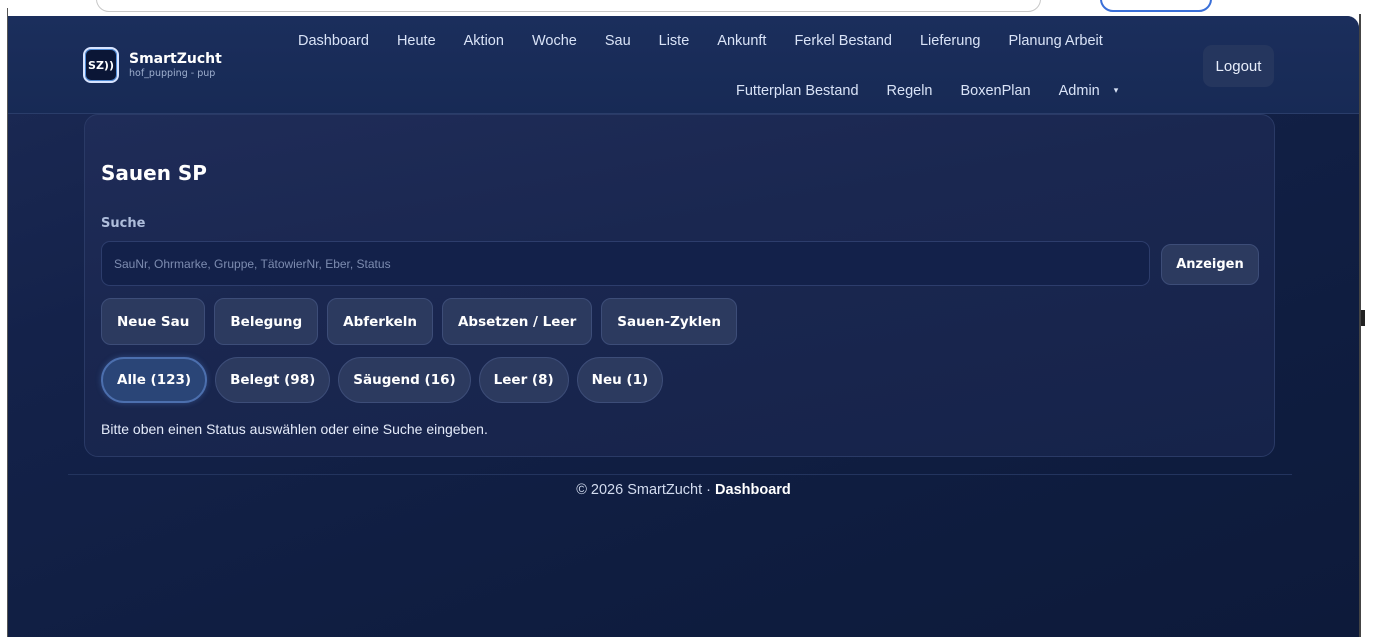  What do you see at coordinates (153, 321) in the screenshot?
I see `new-sow-button: Neue Sau` at bounding box center [153, 321].